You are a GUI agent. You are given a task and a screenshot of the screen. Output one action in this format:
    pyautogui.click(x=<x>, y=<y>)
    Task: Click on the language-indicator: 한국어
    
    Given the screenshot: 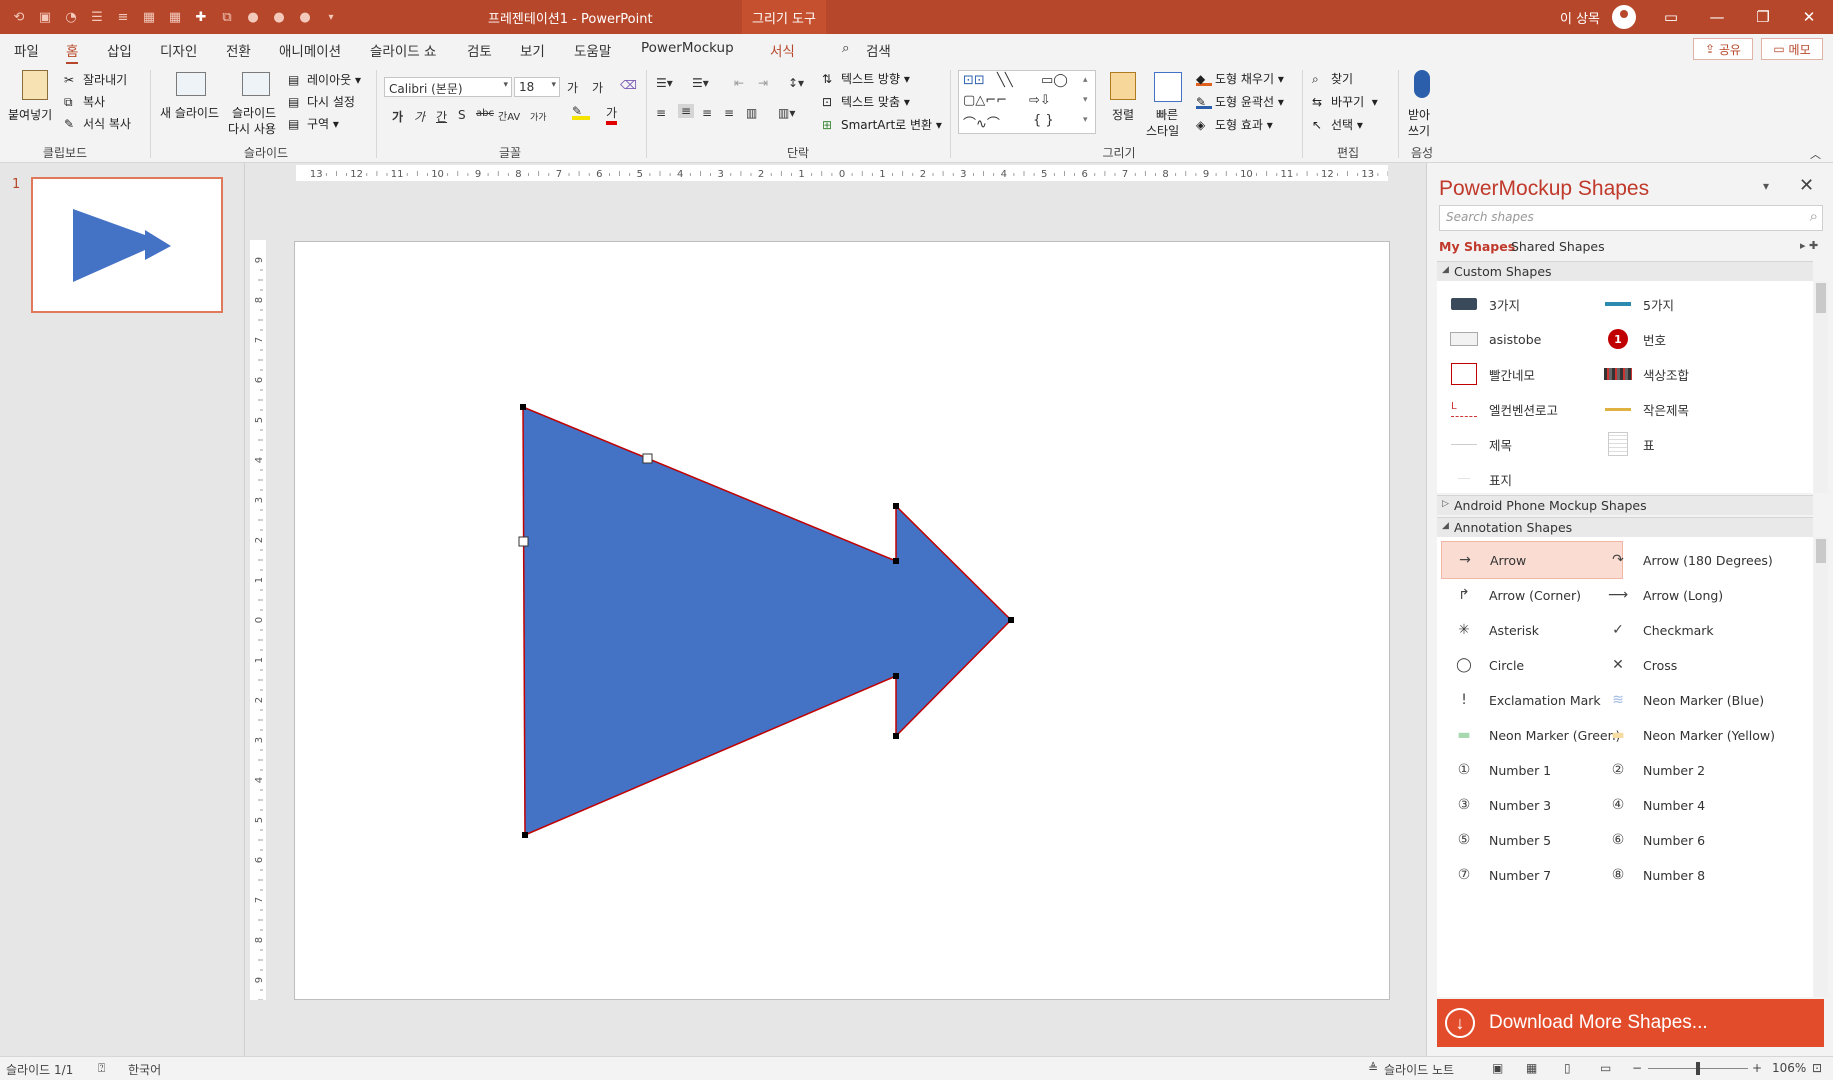 What is the action you would take?
    pyautogui.click(x=144, y=1069)
    